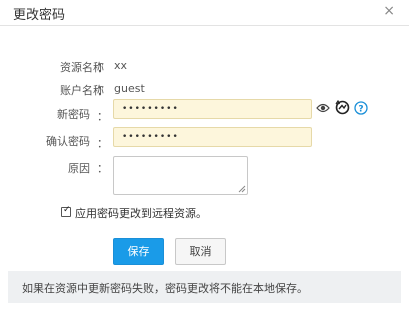 Image resolution: width=409 pixels, height=310 pixels. I want to click on eye-icon, so click(323, 108).